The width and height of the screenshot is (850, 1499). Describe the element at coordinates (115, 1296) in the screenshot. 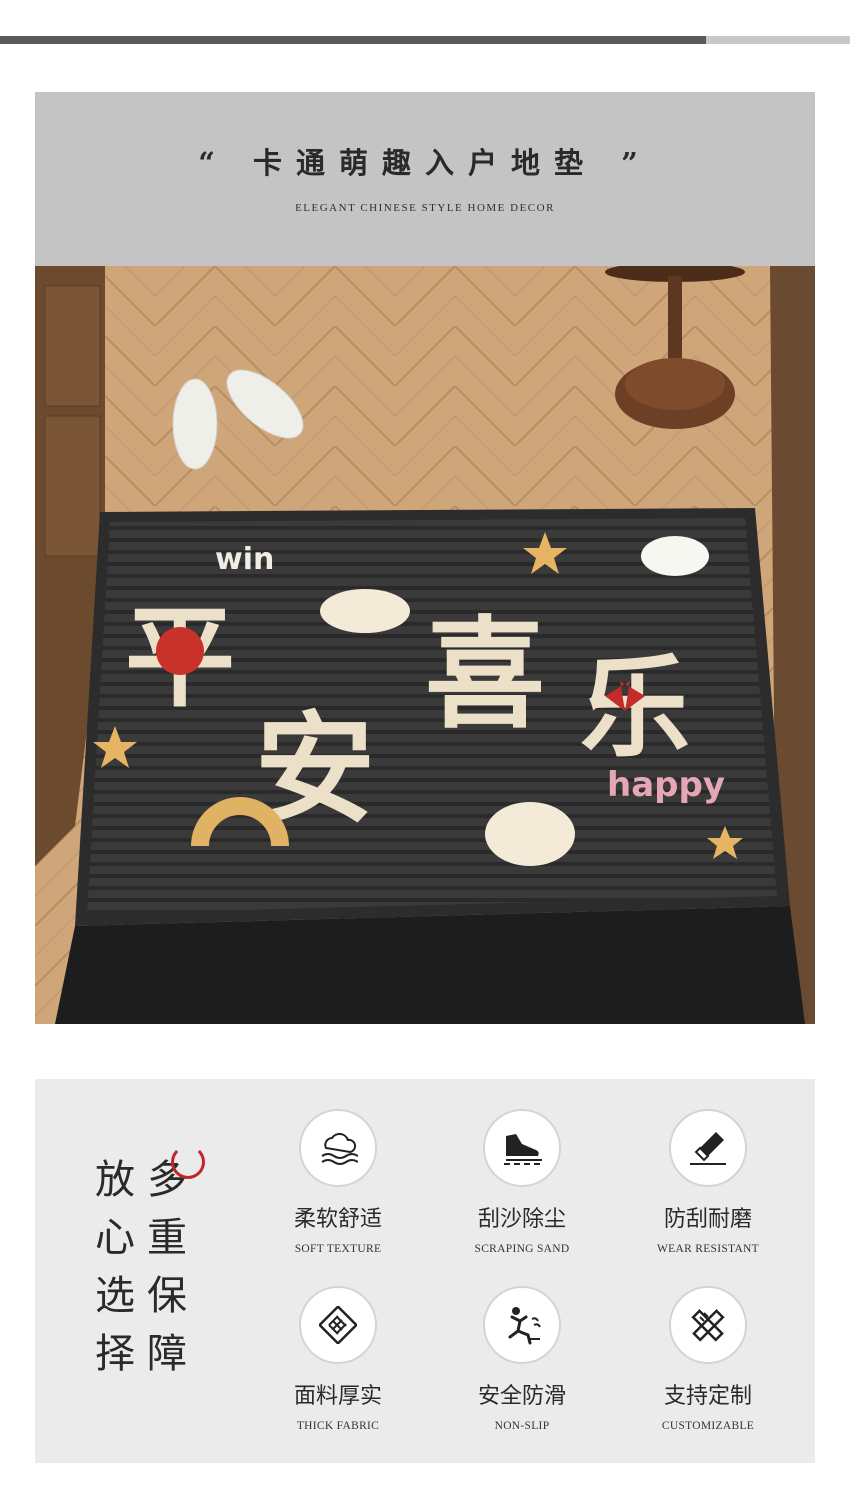

I see `slogan-char: 选` at that location.